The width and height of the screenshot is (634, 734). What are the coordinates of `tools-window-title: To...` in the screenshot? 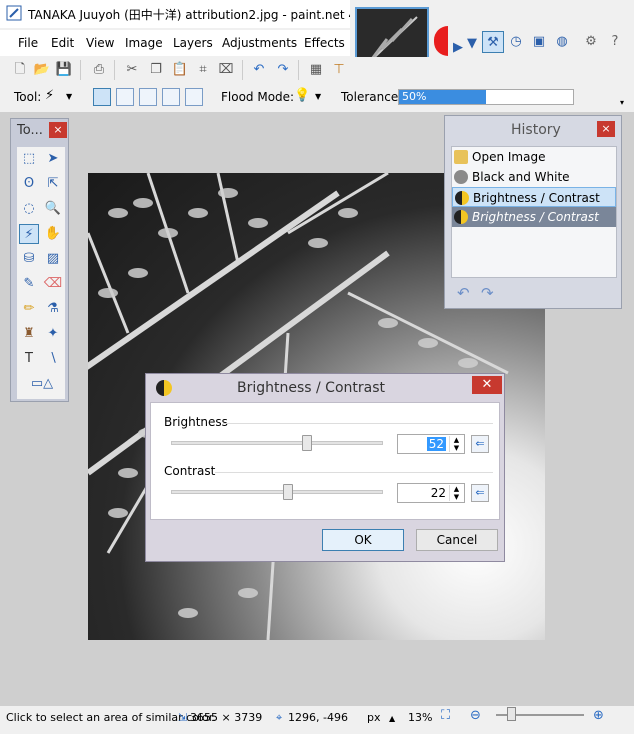 It's located at (30, 130).